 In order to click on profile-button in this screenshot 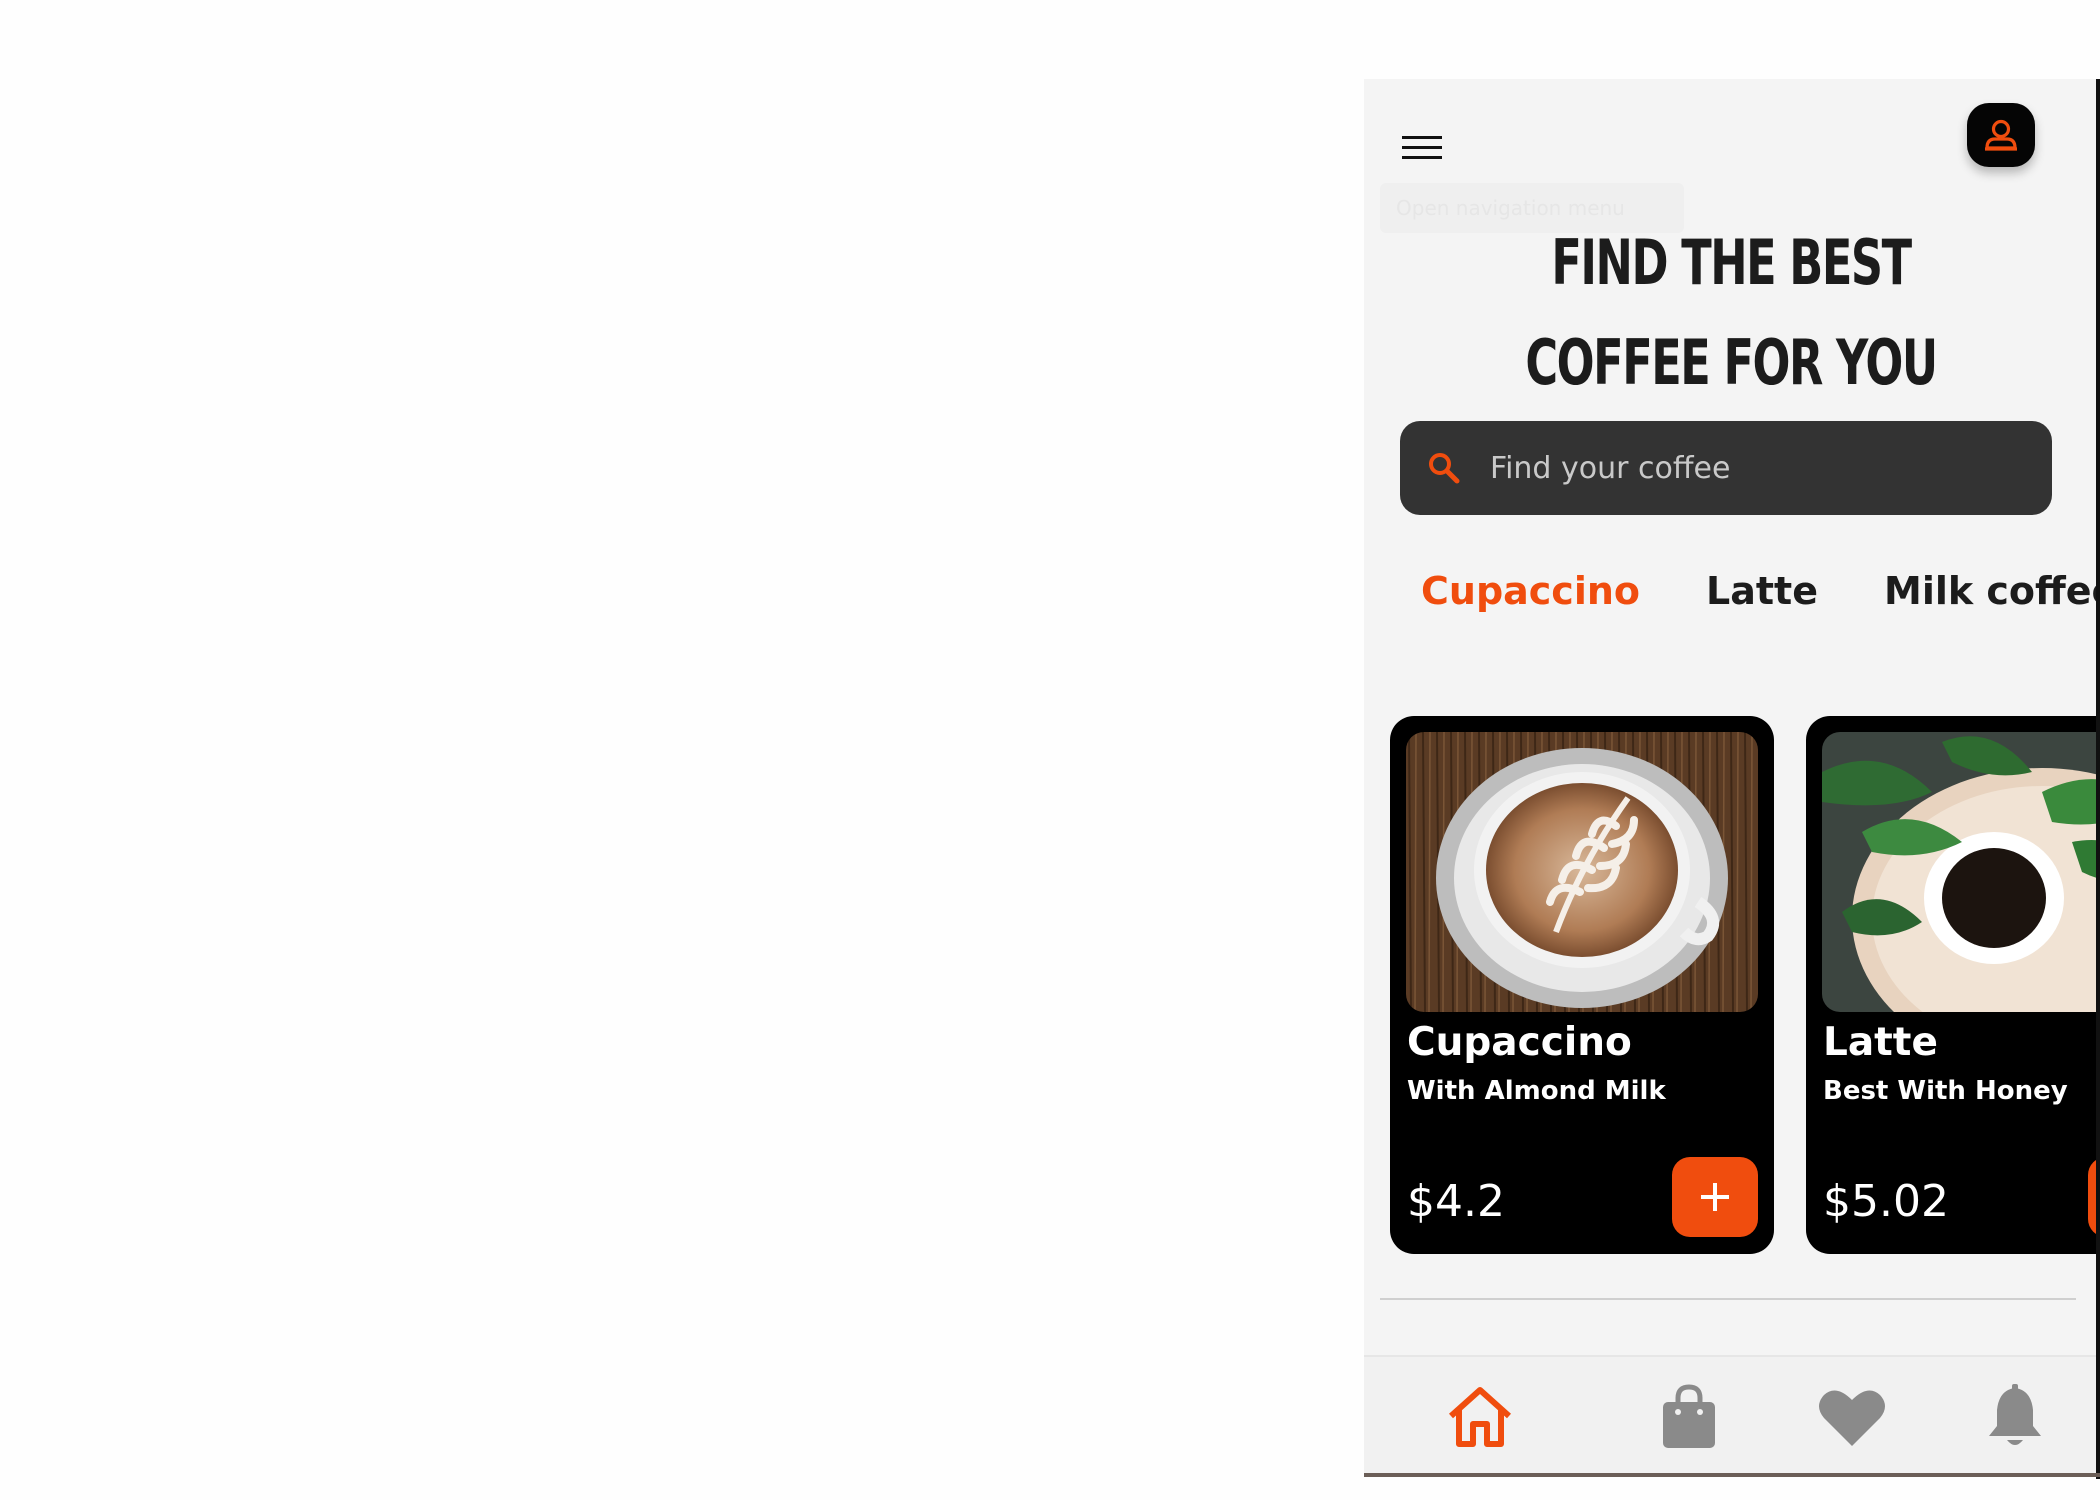, I will do `click(2001, 135)`.